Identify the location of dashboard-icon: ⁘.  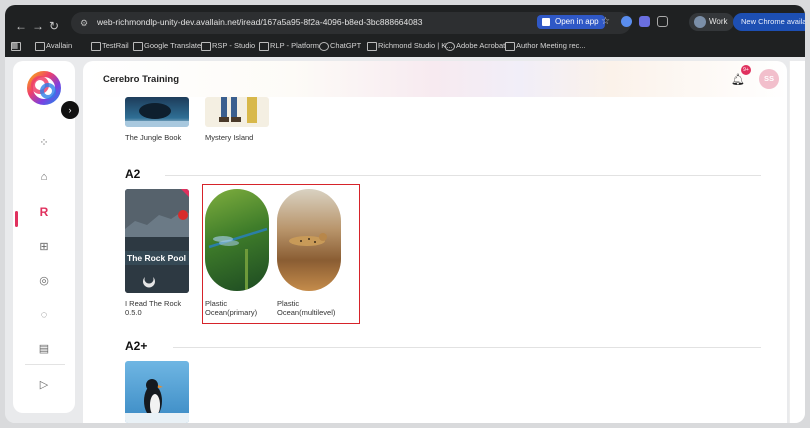
(44, 143).